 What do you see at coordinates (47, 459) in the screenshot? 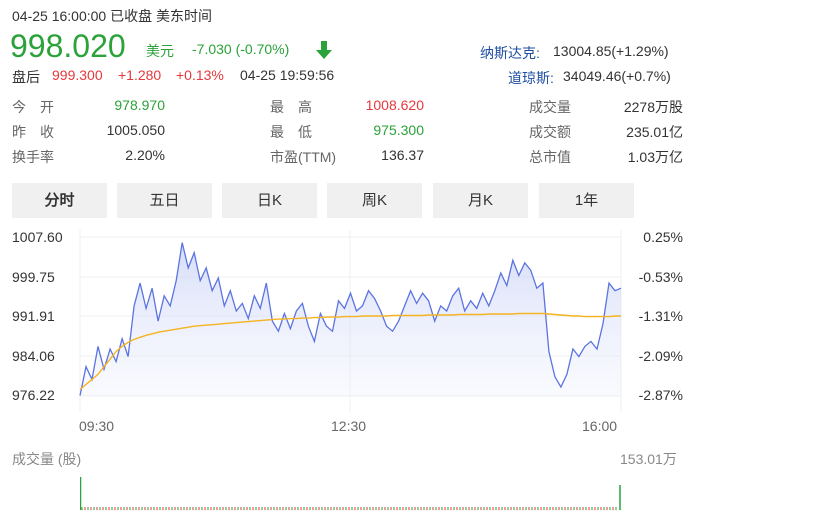
I see `volume-title: 成交量 (股)` at bounding box center [47, 459].